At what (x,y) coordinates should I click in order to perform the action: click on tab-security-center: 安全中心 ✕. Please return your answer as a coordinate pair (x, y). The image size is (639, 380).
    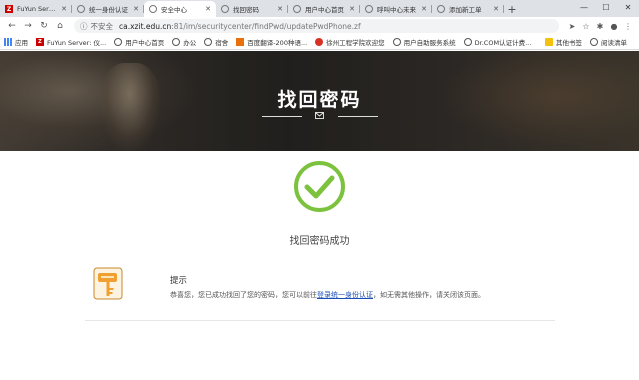
    Looking at the image, I should click on (180, 9).